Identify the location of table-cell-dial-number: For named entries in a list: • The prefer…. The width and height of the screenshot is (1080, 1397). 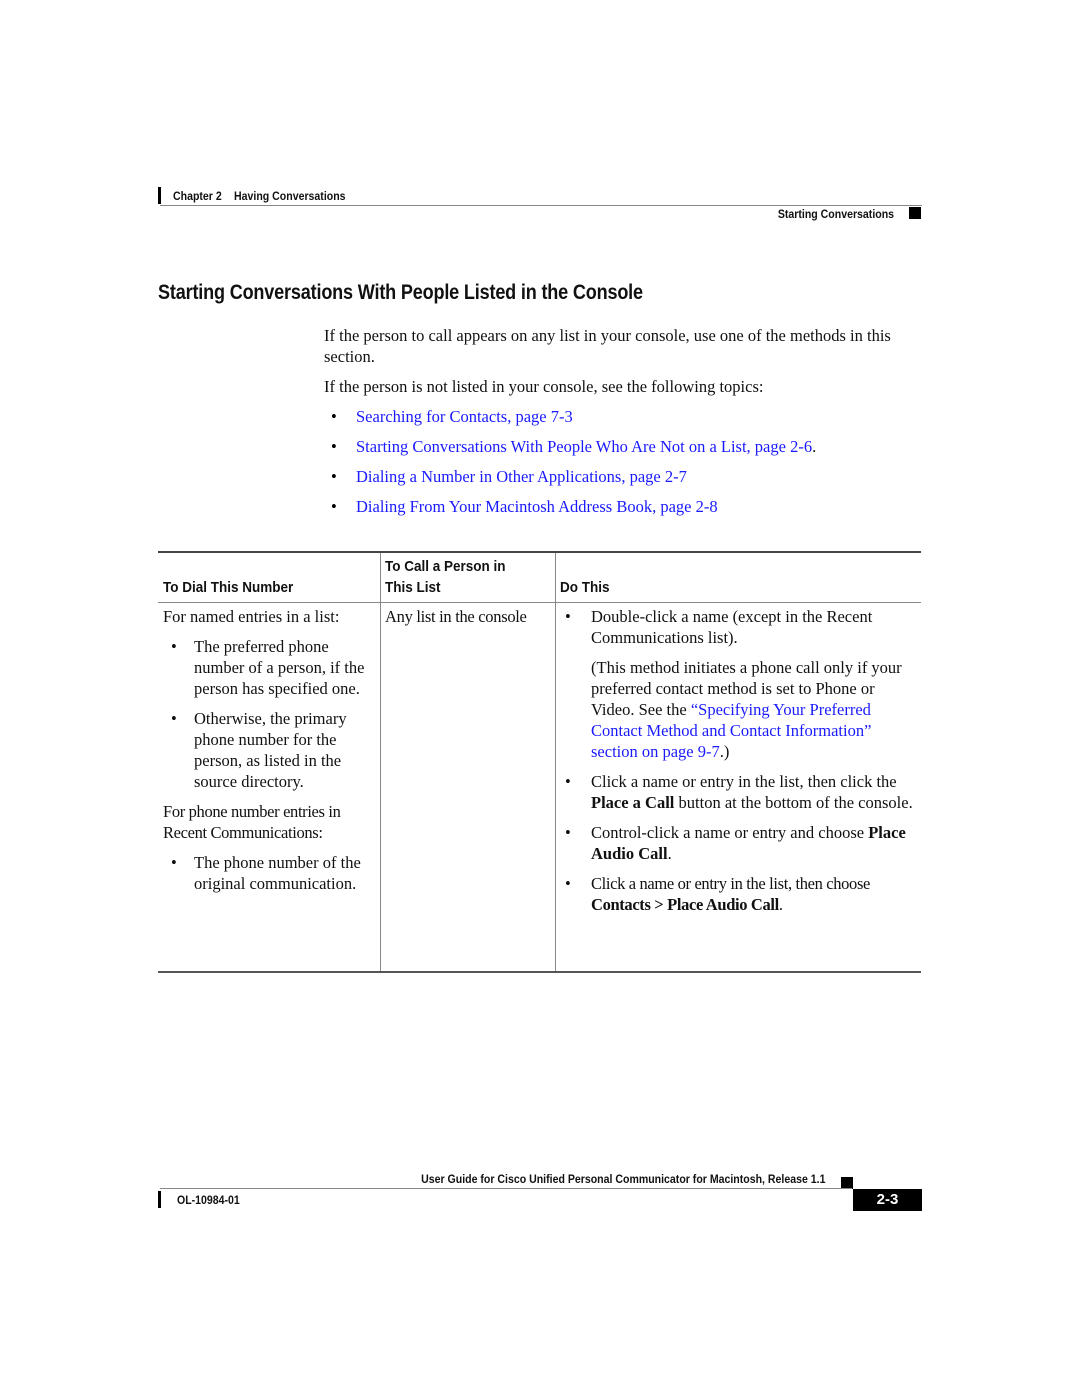
(270, 754).